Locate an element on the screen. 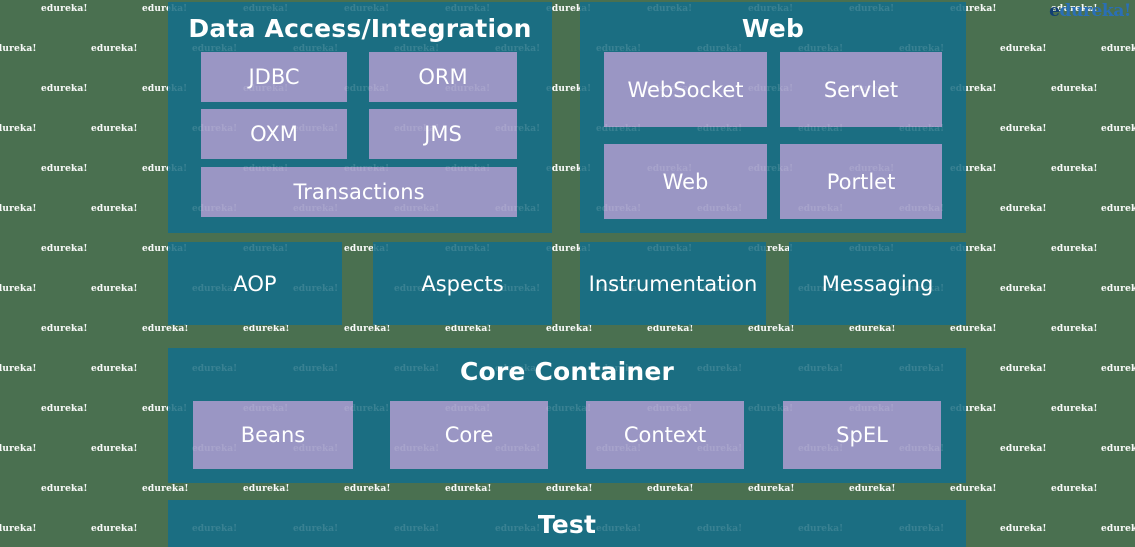 Image resolution: width=1135 pixels, height=547 pixels. edureka-logo: edureka! is located at coordinates (1090, 11).